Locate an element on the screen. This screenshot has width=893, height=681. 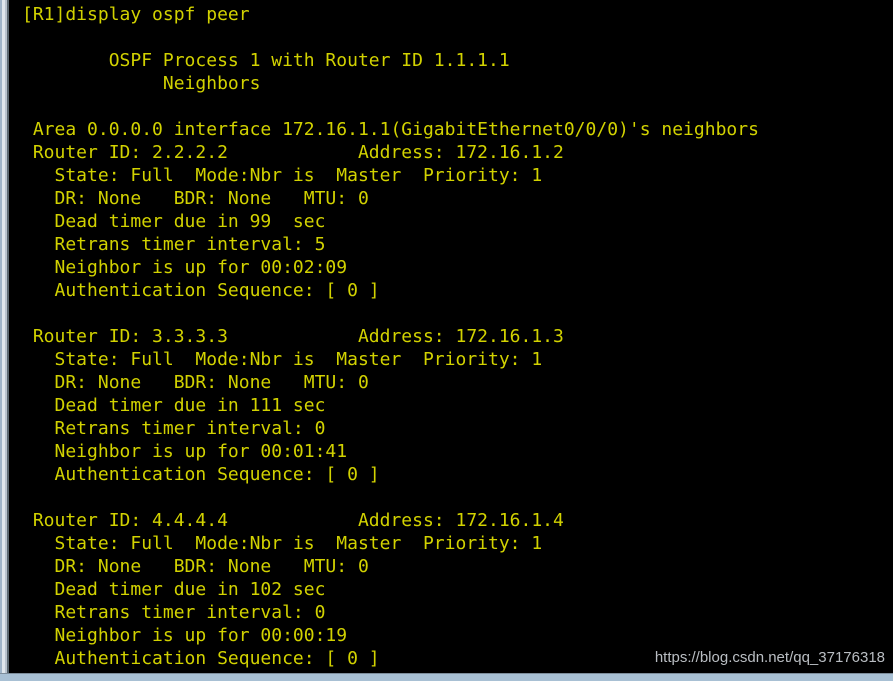
console-line: Dead timer due in 99 sec is located at coordinates (174, 221).